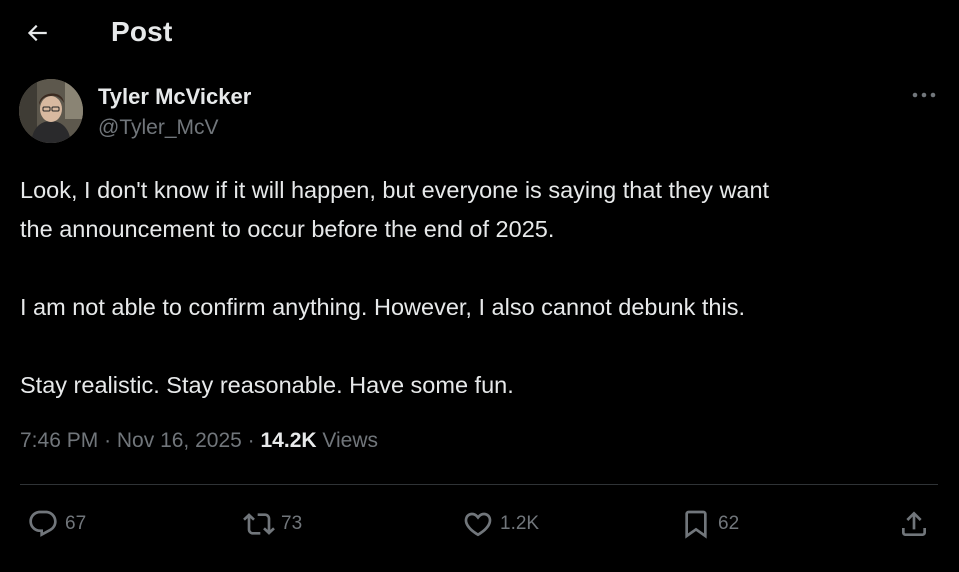  Describe the element at coordinates (259, 524) in the screenshot. I see `repost-icon` at that location.